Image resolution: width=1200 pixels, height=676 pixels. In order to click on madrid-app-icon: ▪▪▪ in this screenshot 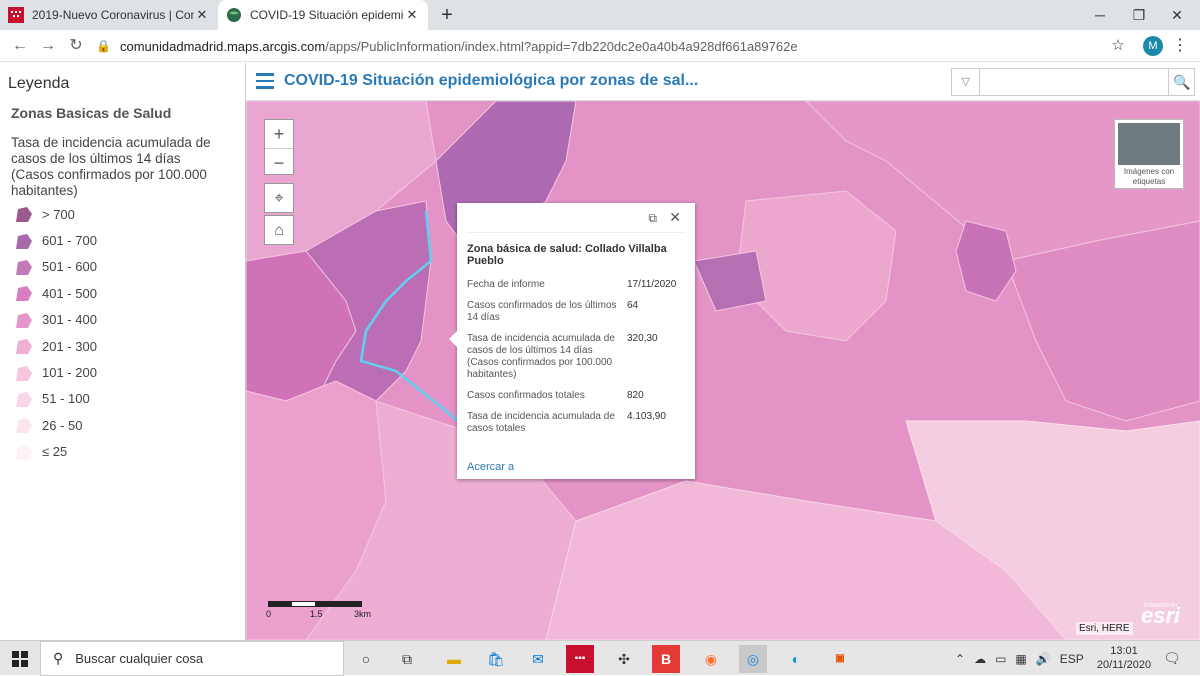, I will do `click(580, 659)`.